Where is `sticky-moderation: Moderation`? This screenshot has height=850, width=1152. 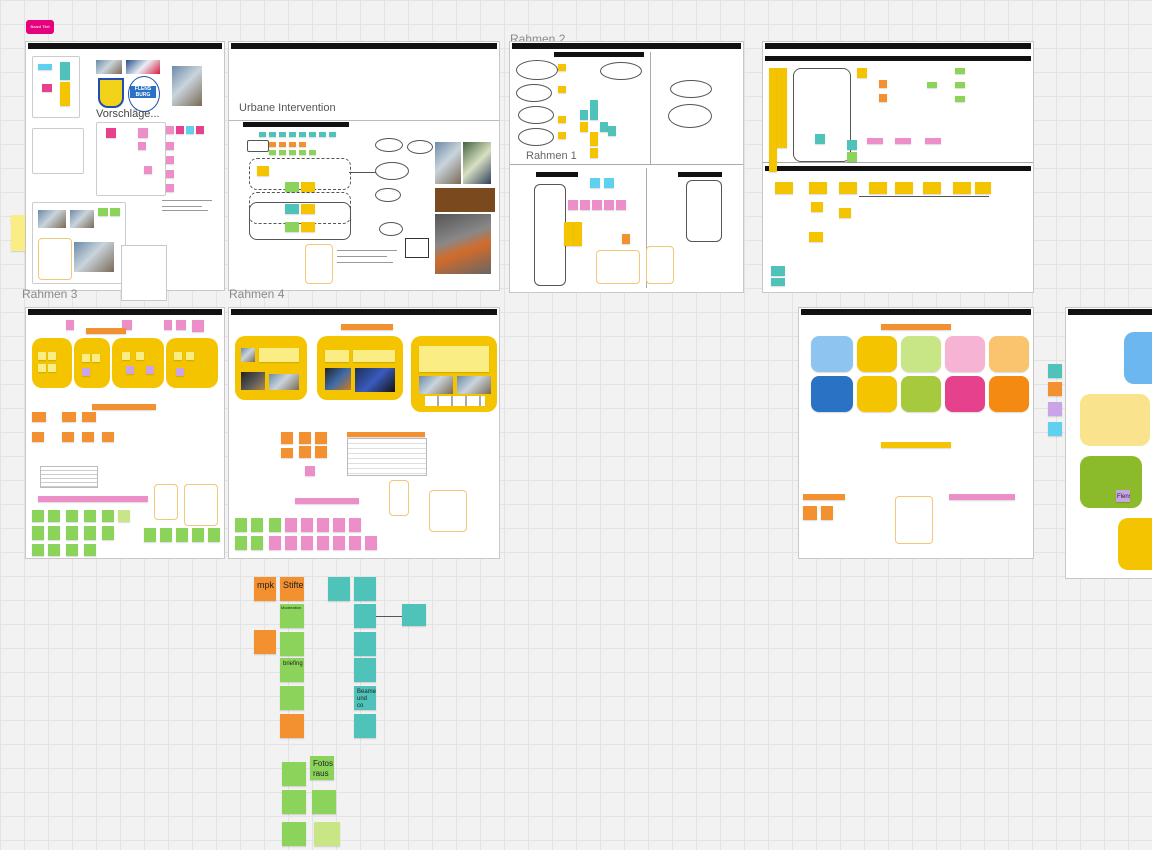
sticky-moderation: Moderation is located at coordinates (292, 616).